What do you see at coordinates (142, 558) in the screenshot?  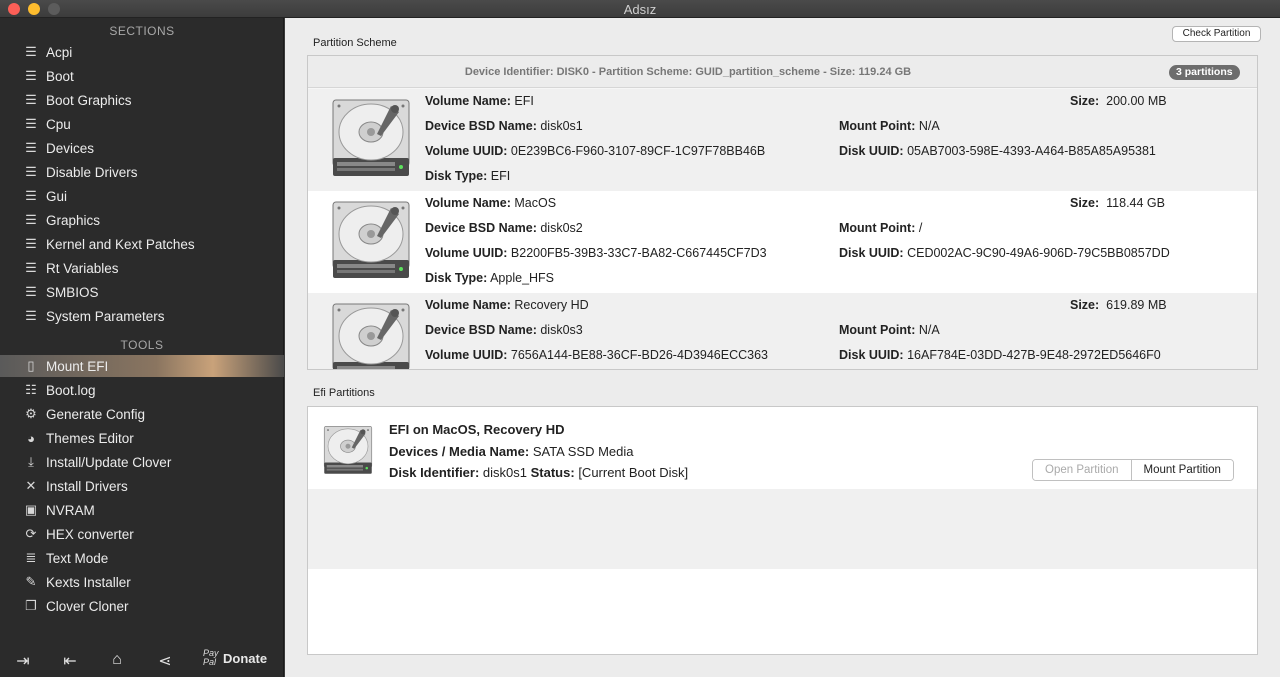 I see `sidebar-item-text-mode: ≣ Text Mode` at bounding box center [142, 558].